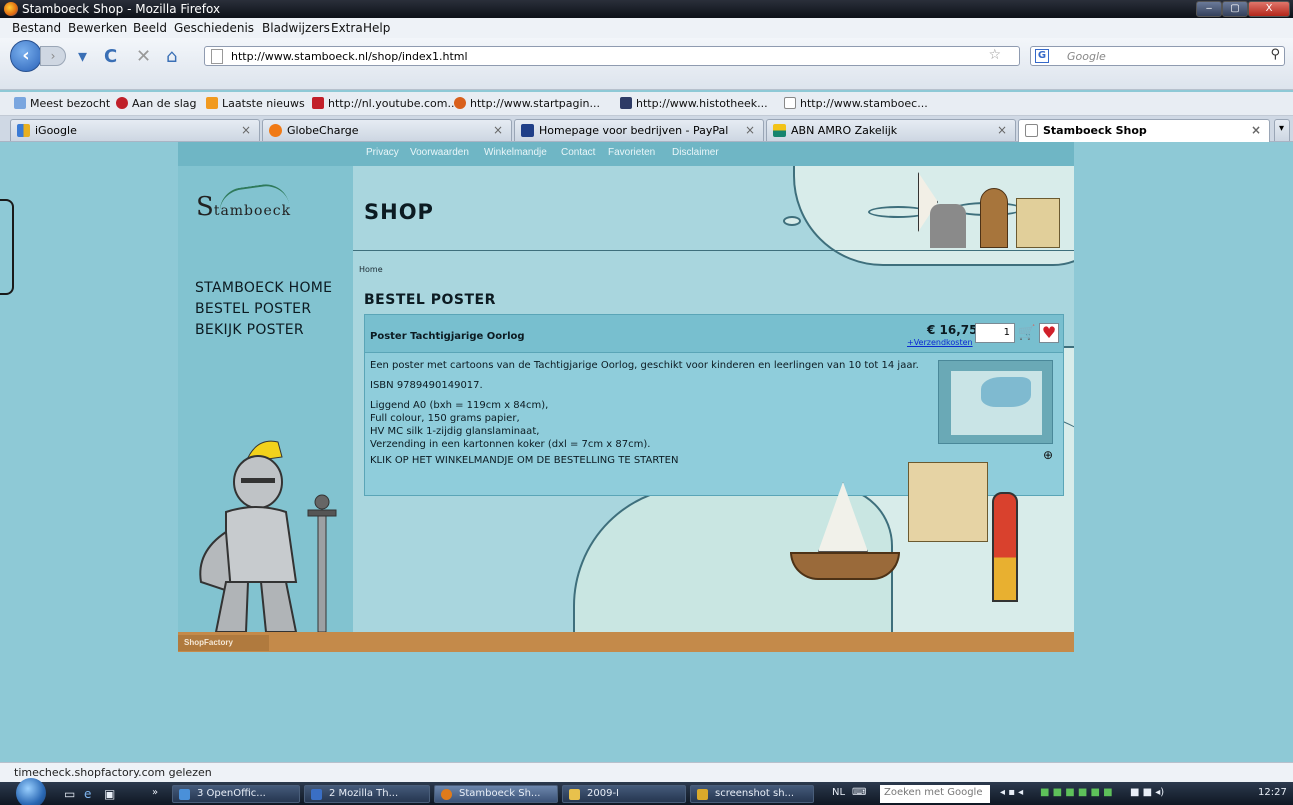 The width and height of the screenshot is (1293, 805). I want to click on zoom-icon: ⊕, so click(1048, 455).